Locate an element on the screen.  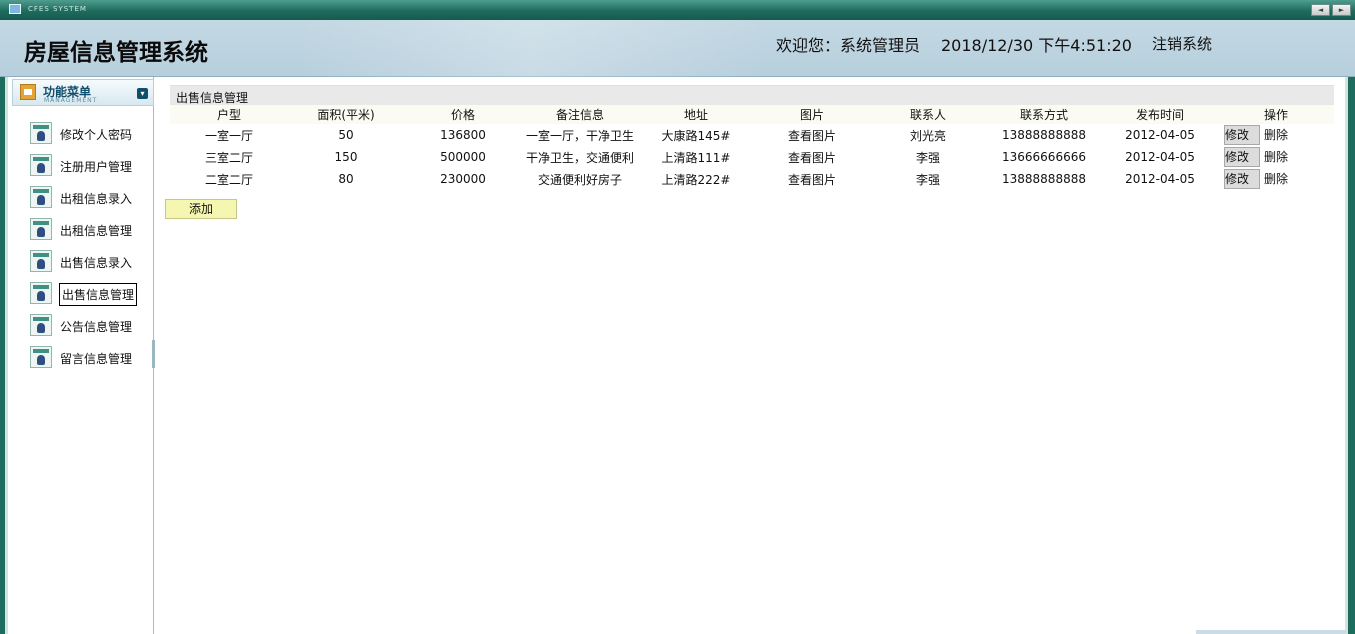
system-label: CFES SYSTEM is located at coordinates (57, 9).